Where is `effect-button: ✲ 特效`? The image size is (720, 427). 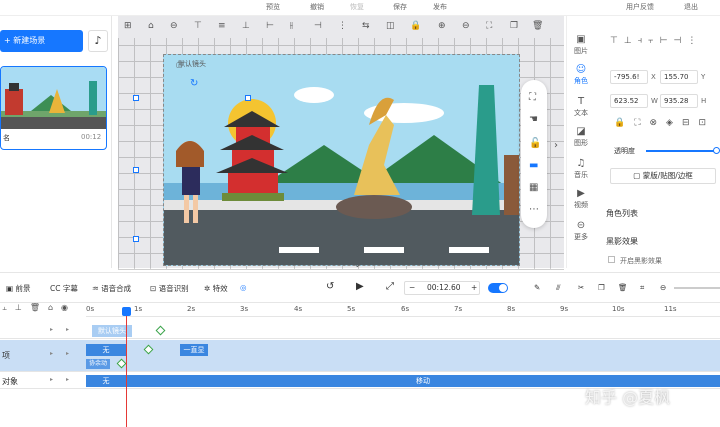
effect-button: ✲ 特效 is located at coordinates (216, 288).